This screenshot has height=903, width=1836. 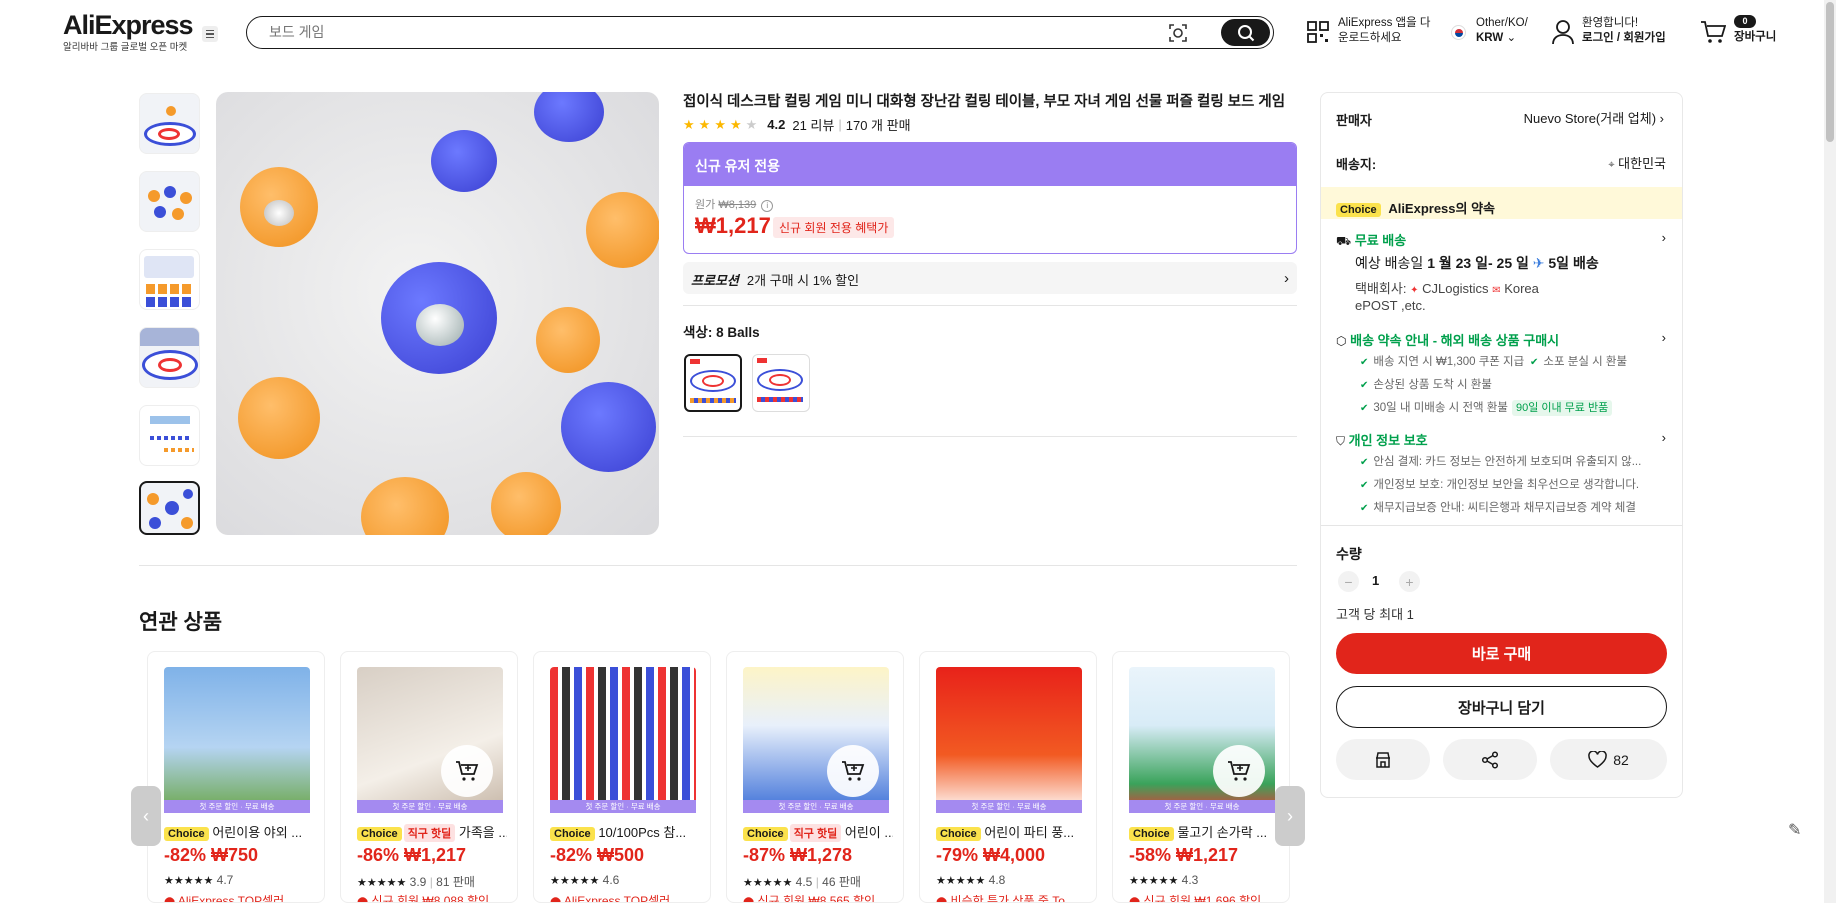 What do you see at coordinates (1501, 240) in the screenshot?
I see `free-shipping-row: ⛟ 무료 배송 ›` at bounding box center [1501, 240].